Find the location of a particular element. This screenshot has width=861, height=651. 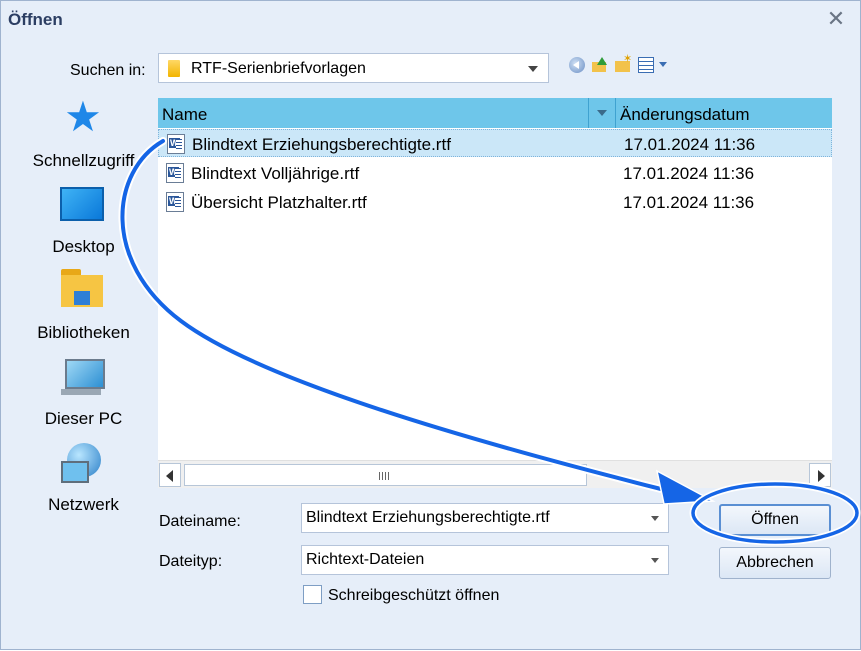

back-icon is located at coordinates (577, 65).